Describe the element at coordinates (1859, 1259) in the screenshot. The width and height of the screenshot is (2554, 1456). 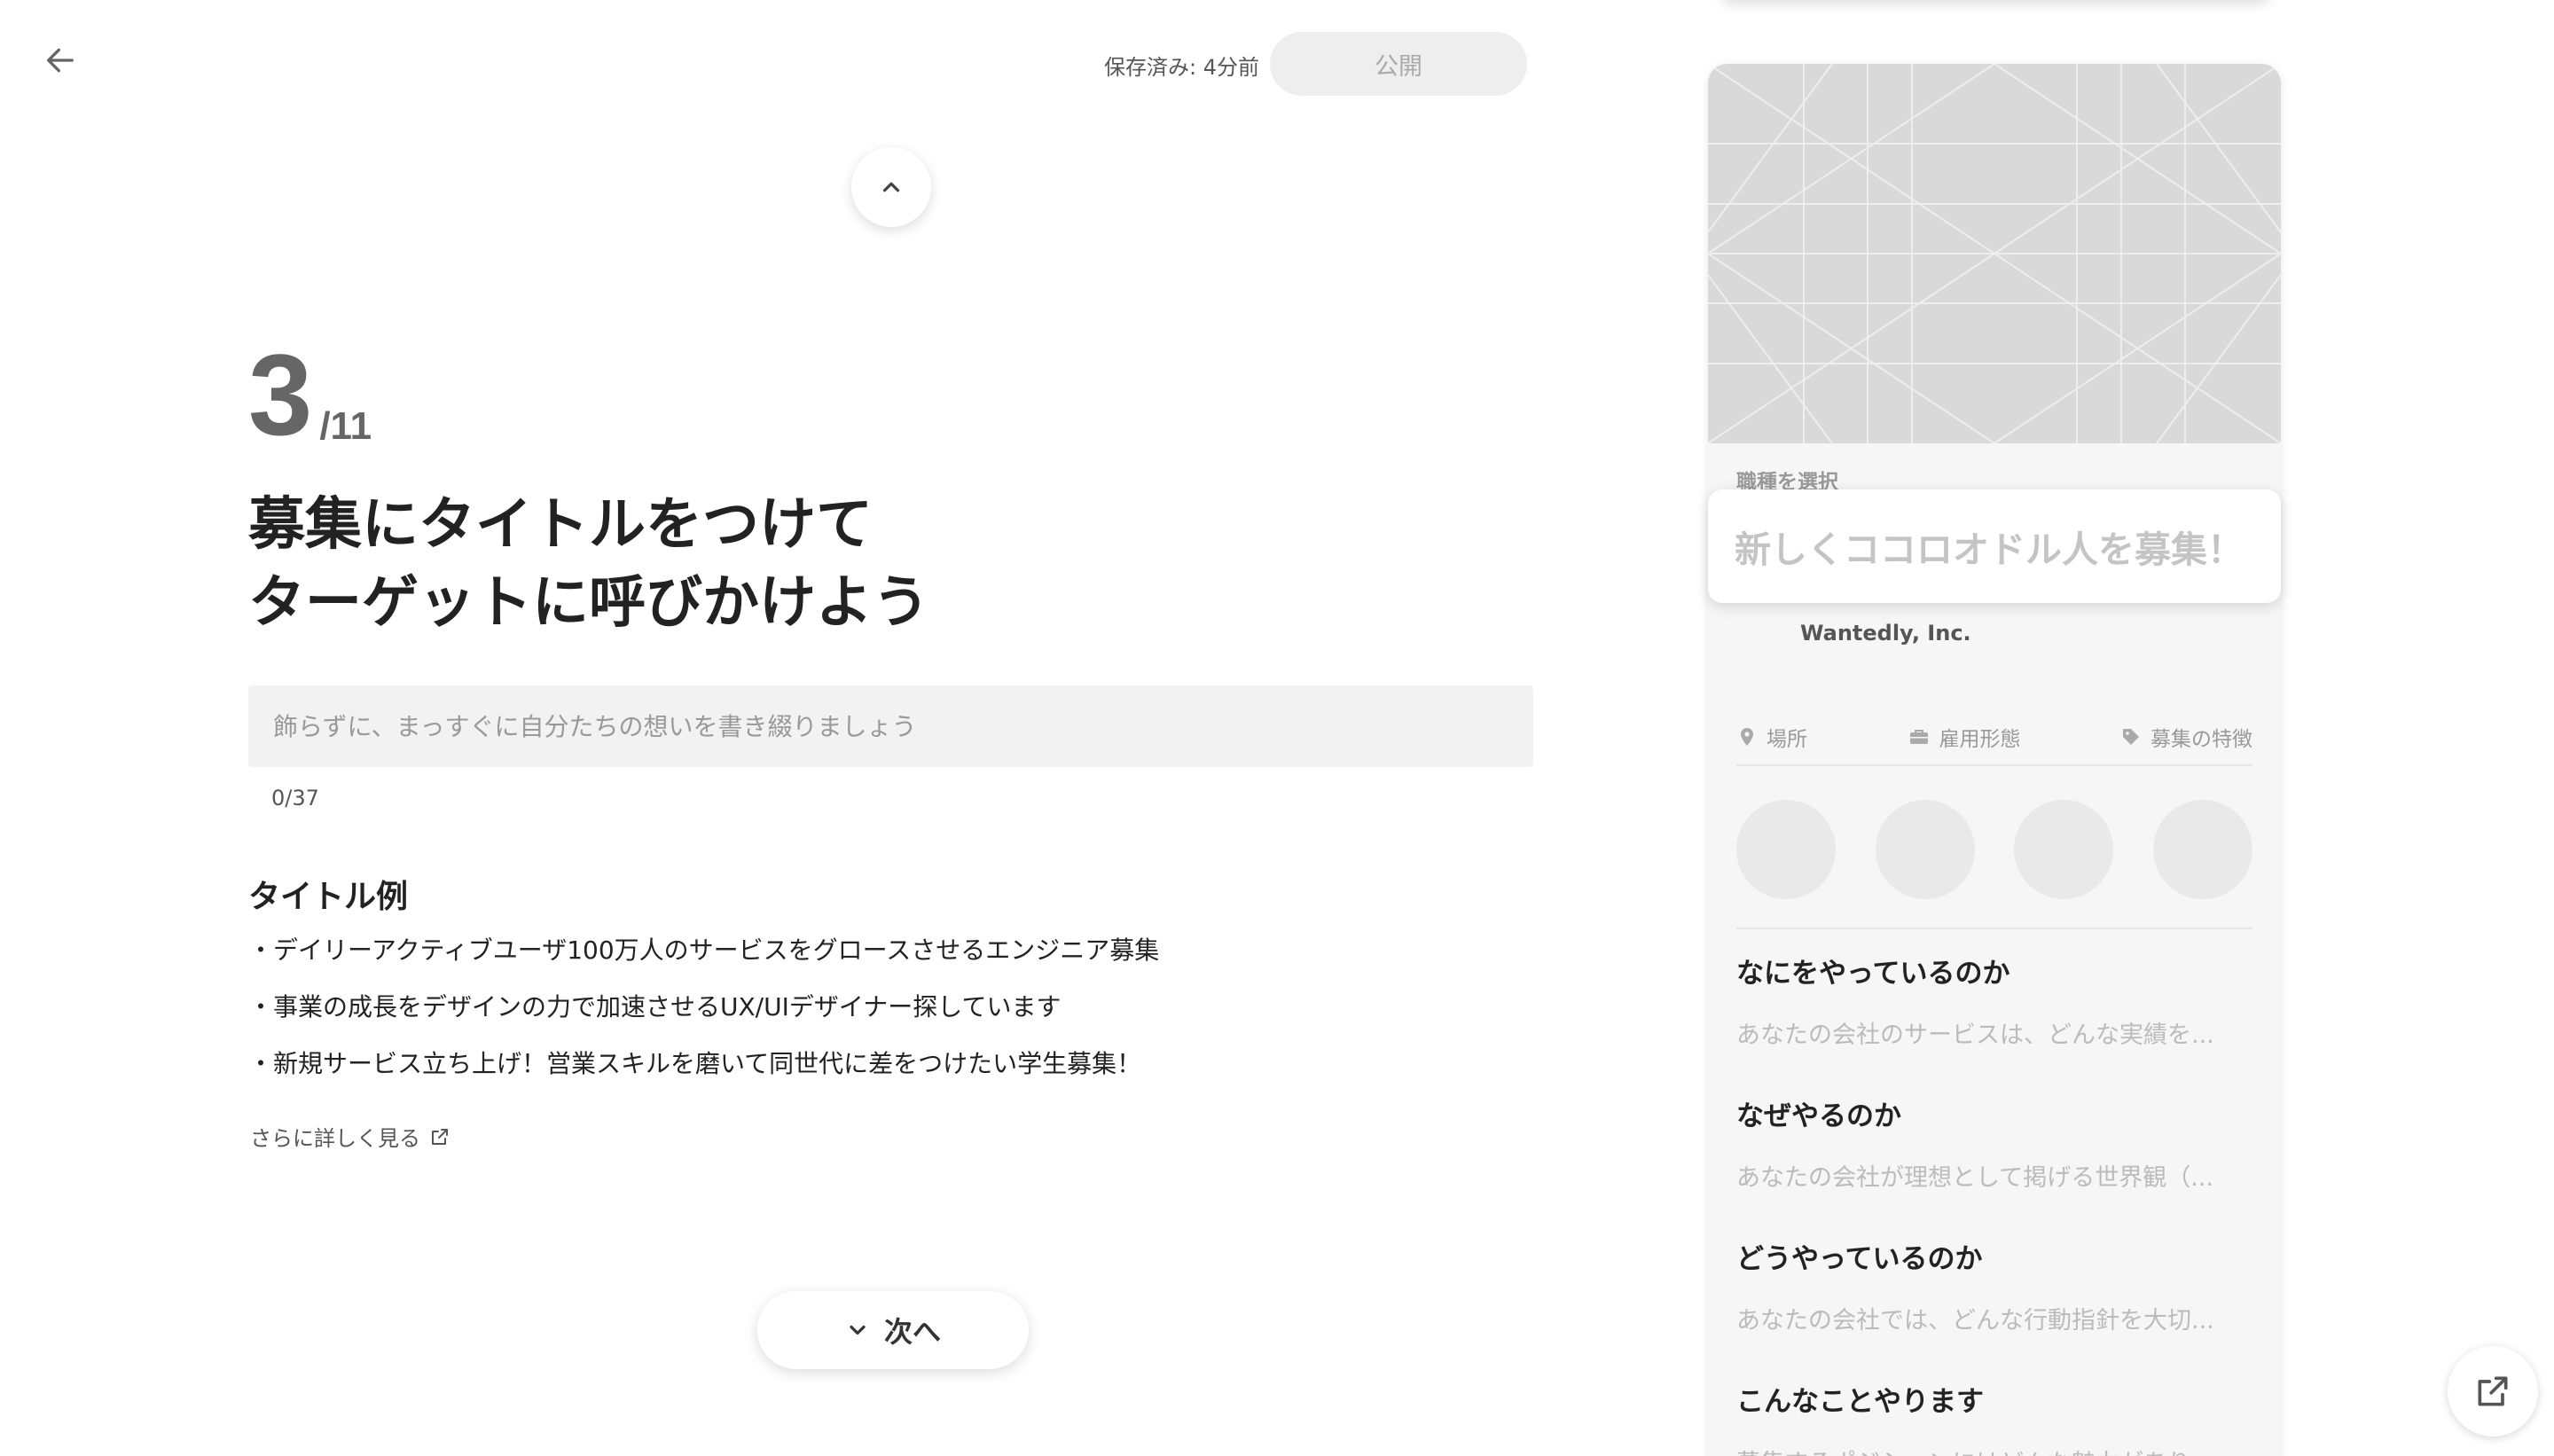
I see `section-heading: どうやっているのか` at that location.